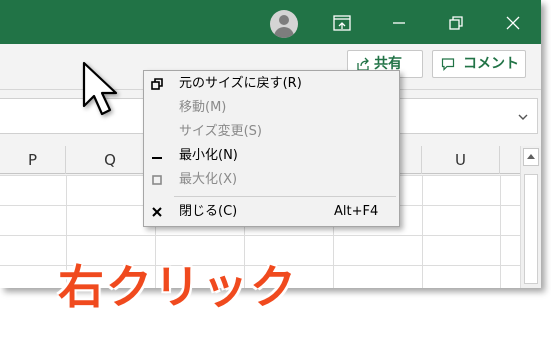 This screenshot has width=551, height=357. Describe the element at coordinates (285, 196) in the screenshot. I see `menu-separator` at that location.